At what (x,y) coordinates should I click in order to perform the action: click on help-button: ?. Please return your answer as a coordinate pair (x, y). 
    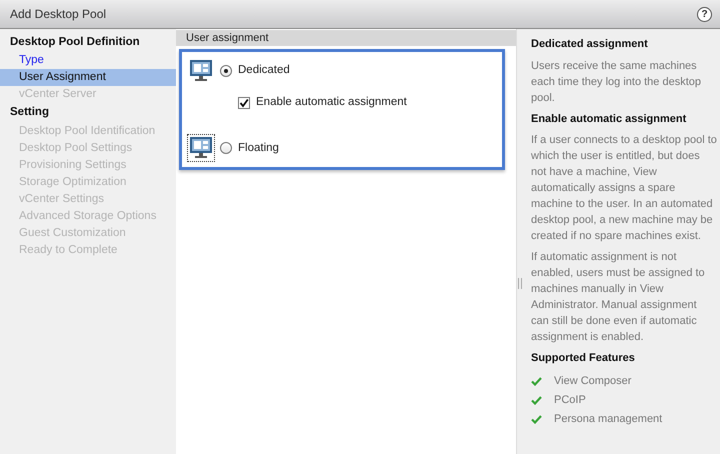
    Looking at the image, I should click on (704, 14).